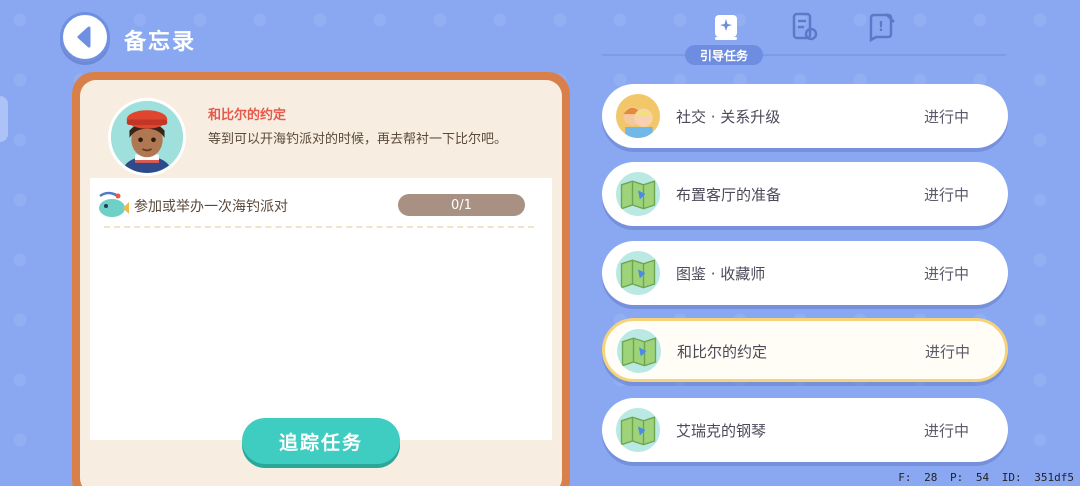 This screenshot has width=1080, height=486. Describe the element at coordinates (986, 477) in the screenshot. I see `debug-overlay: F: 28 P: 54 ID: 351df5` at that location.